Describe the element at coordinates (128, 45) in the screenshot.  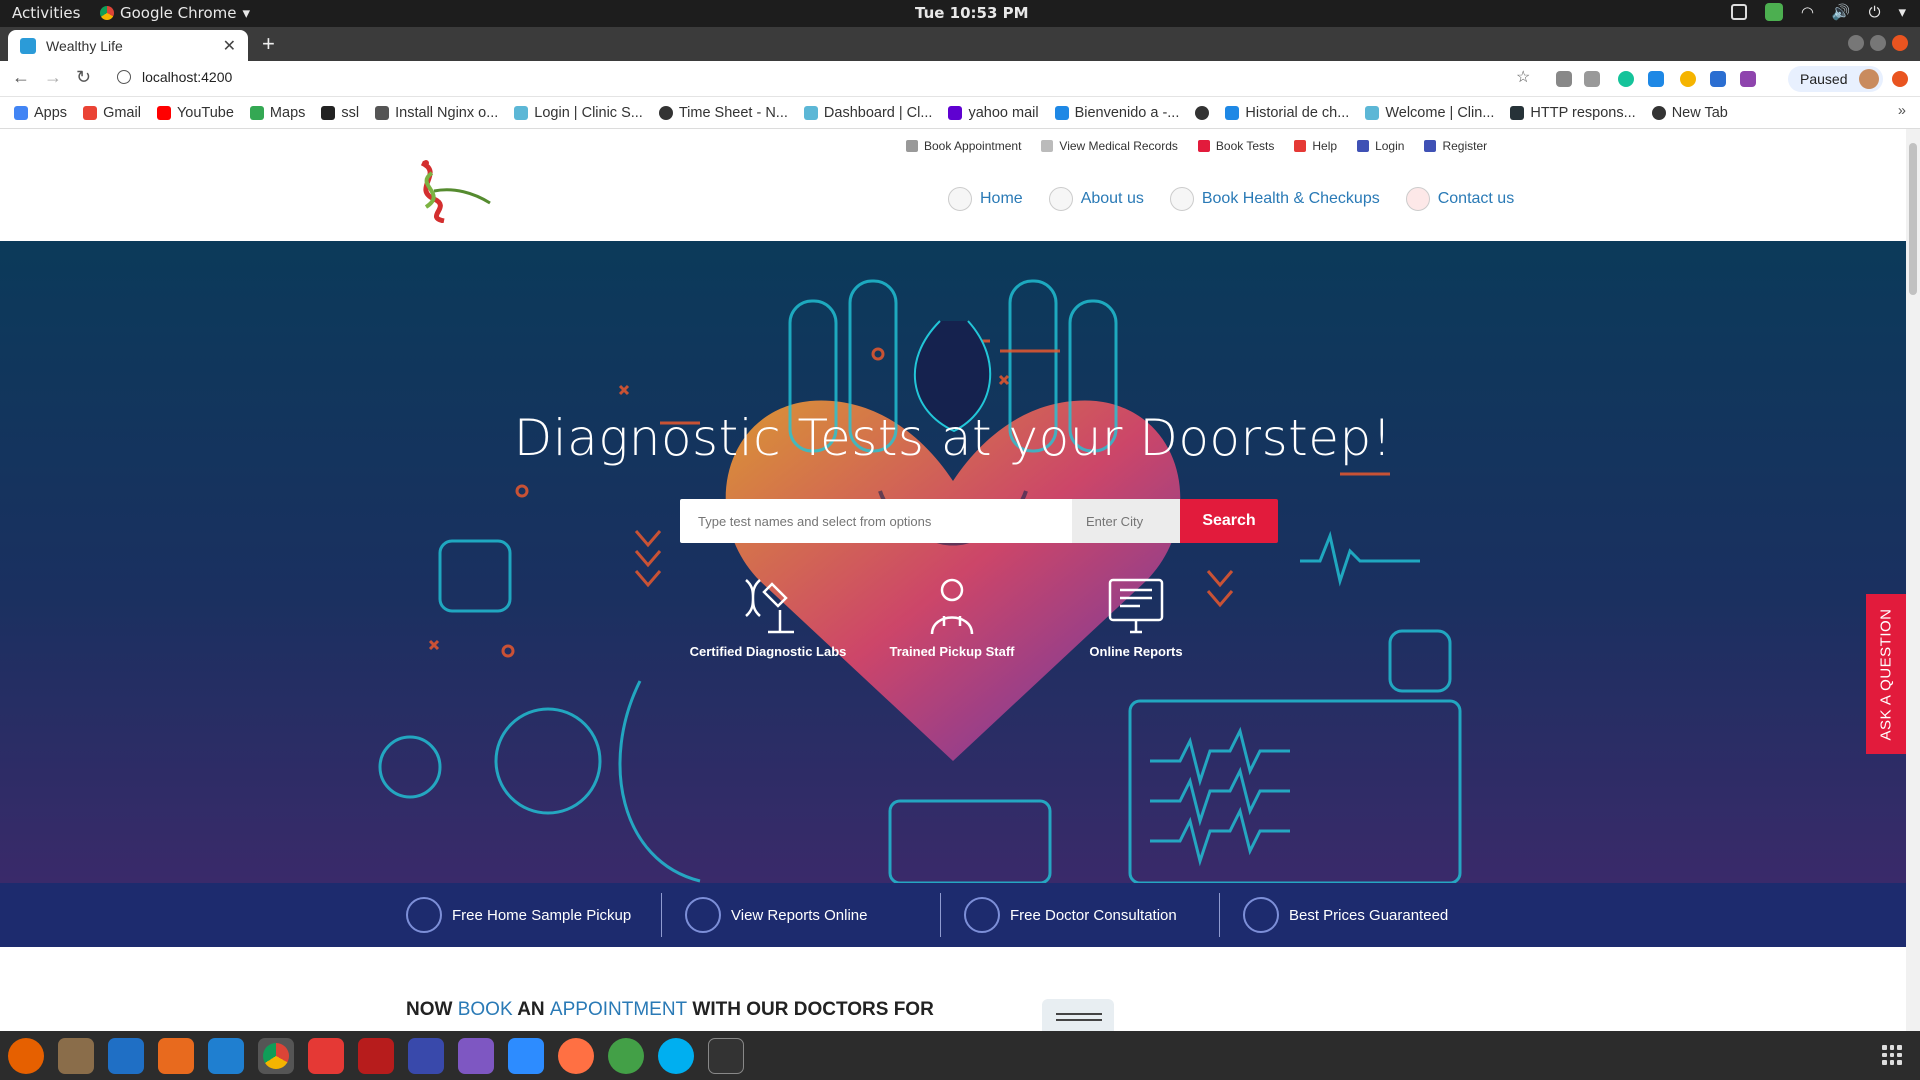
I see `browser-tab: Wealthy Life ✕` at that location.